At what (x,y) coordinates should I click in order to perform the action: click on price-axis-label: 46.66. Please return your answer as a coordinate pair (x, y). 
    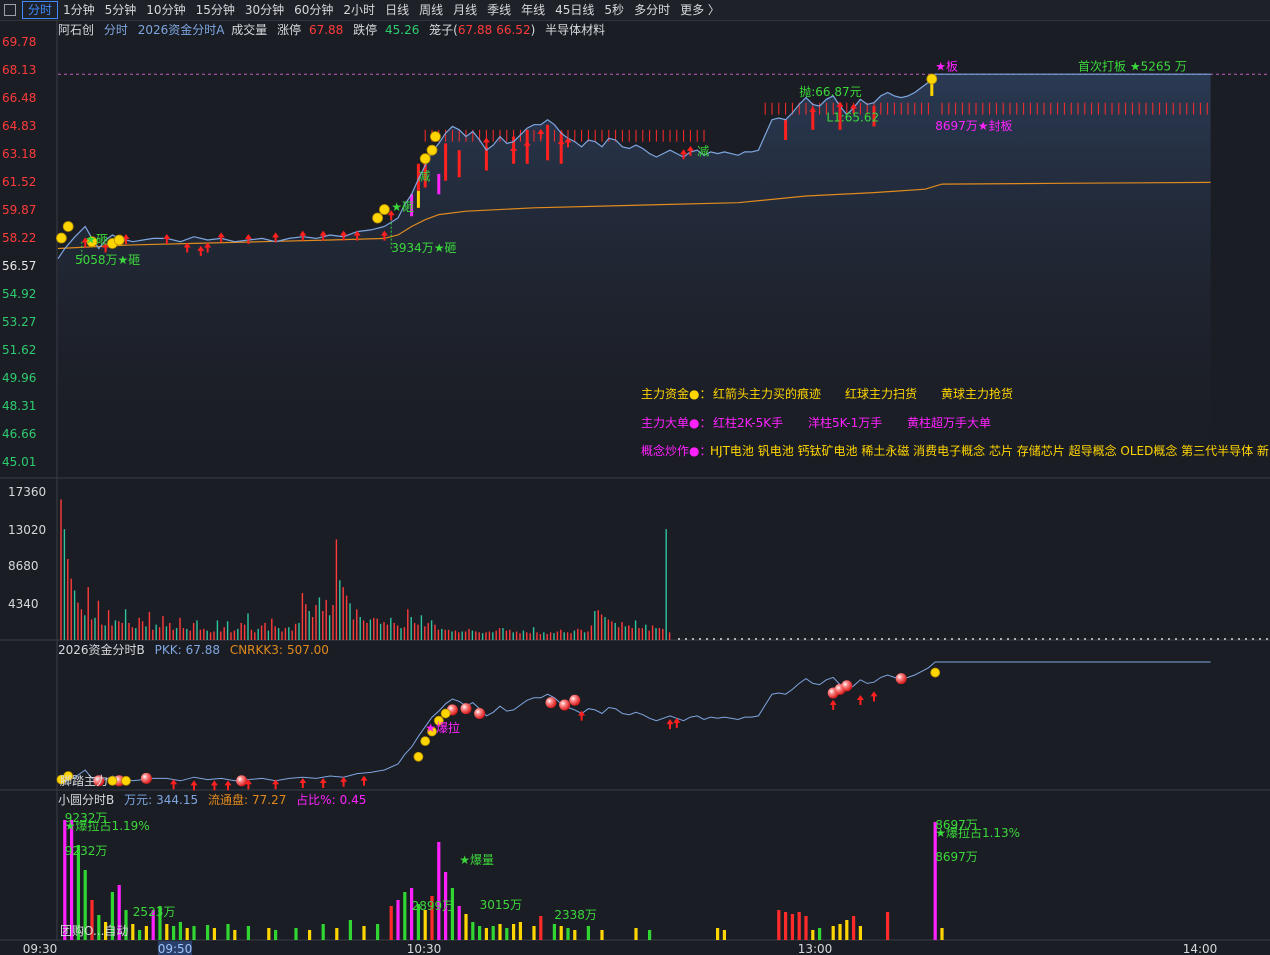
    Looking at the image, I should click on (19, 434).